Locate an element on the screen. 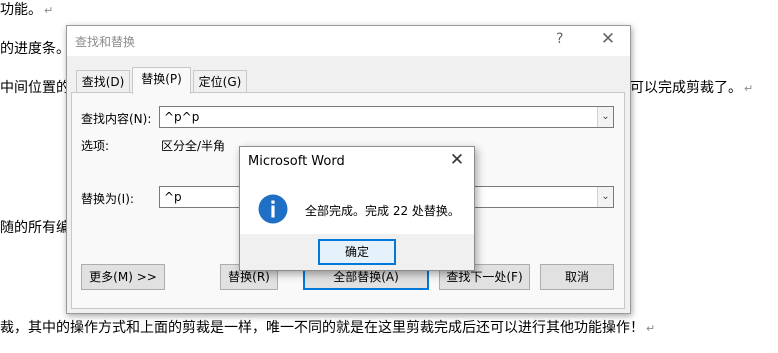 The width and height of the screenshot is (778, 353). doc-text: 可以完成剪裁了。 is located at coordinates (686, 88).